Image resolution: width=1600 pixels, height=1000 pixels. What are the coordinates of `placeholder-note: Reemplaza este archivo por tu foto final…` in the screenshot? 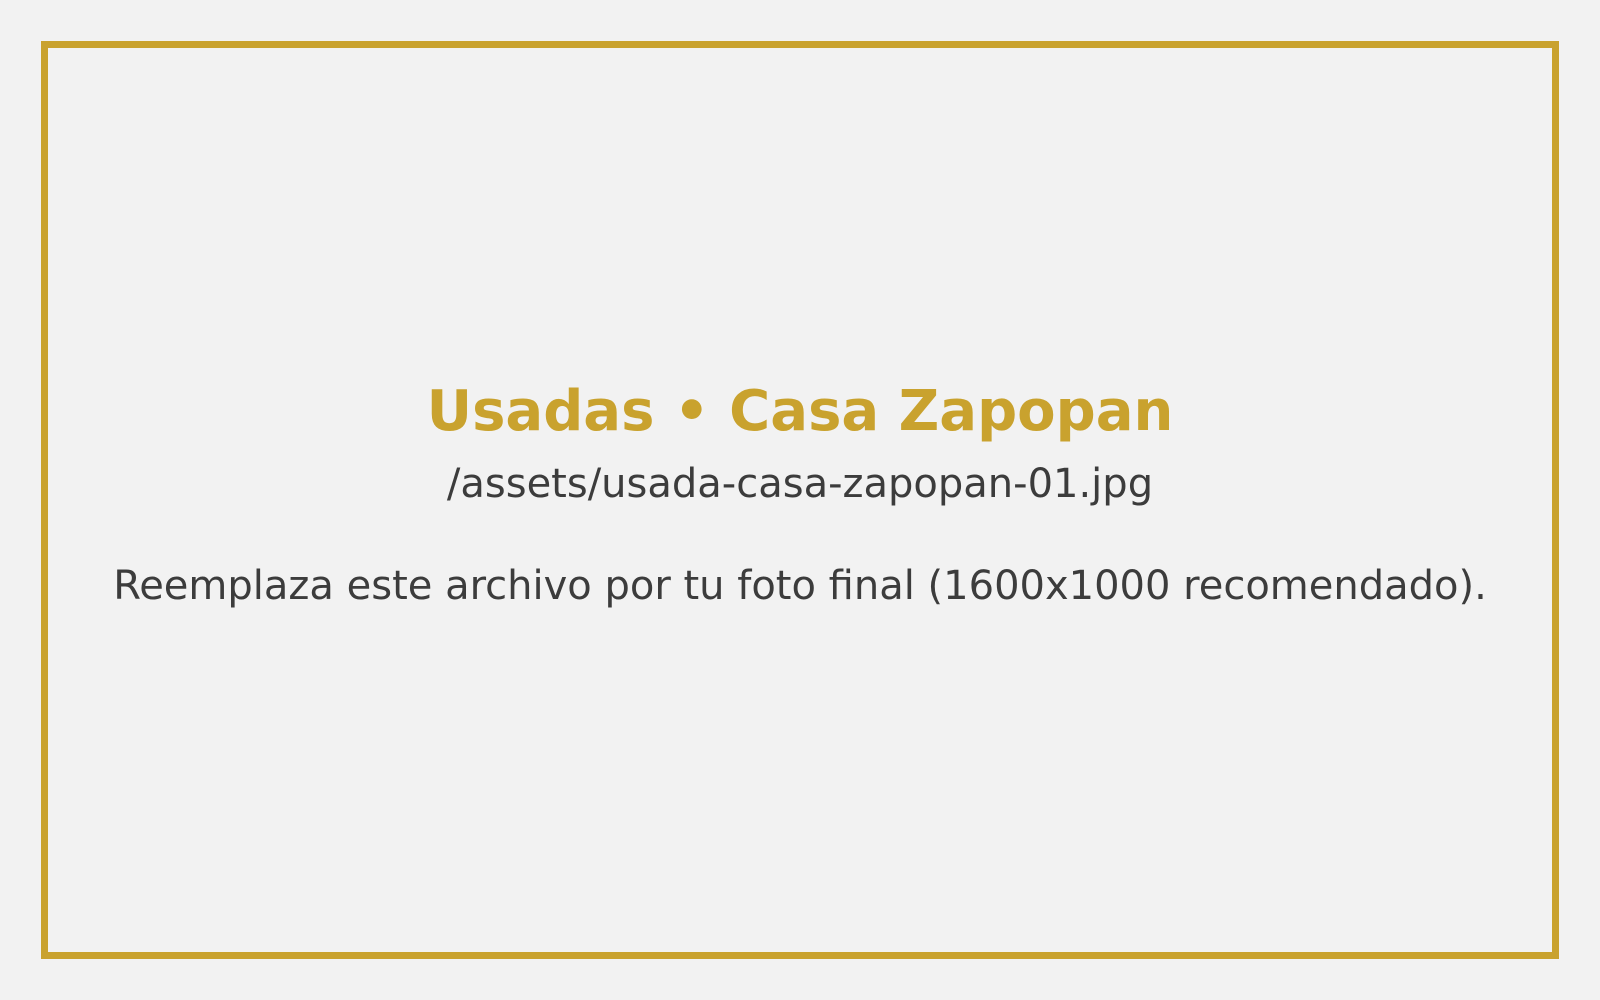 It's located at (800, 586).